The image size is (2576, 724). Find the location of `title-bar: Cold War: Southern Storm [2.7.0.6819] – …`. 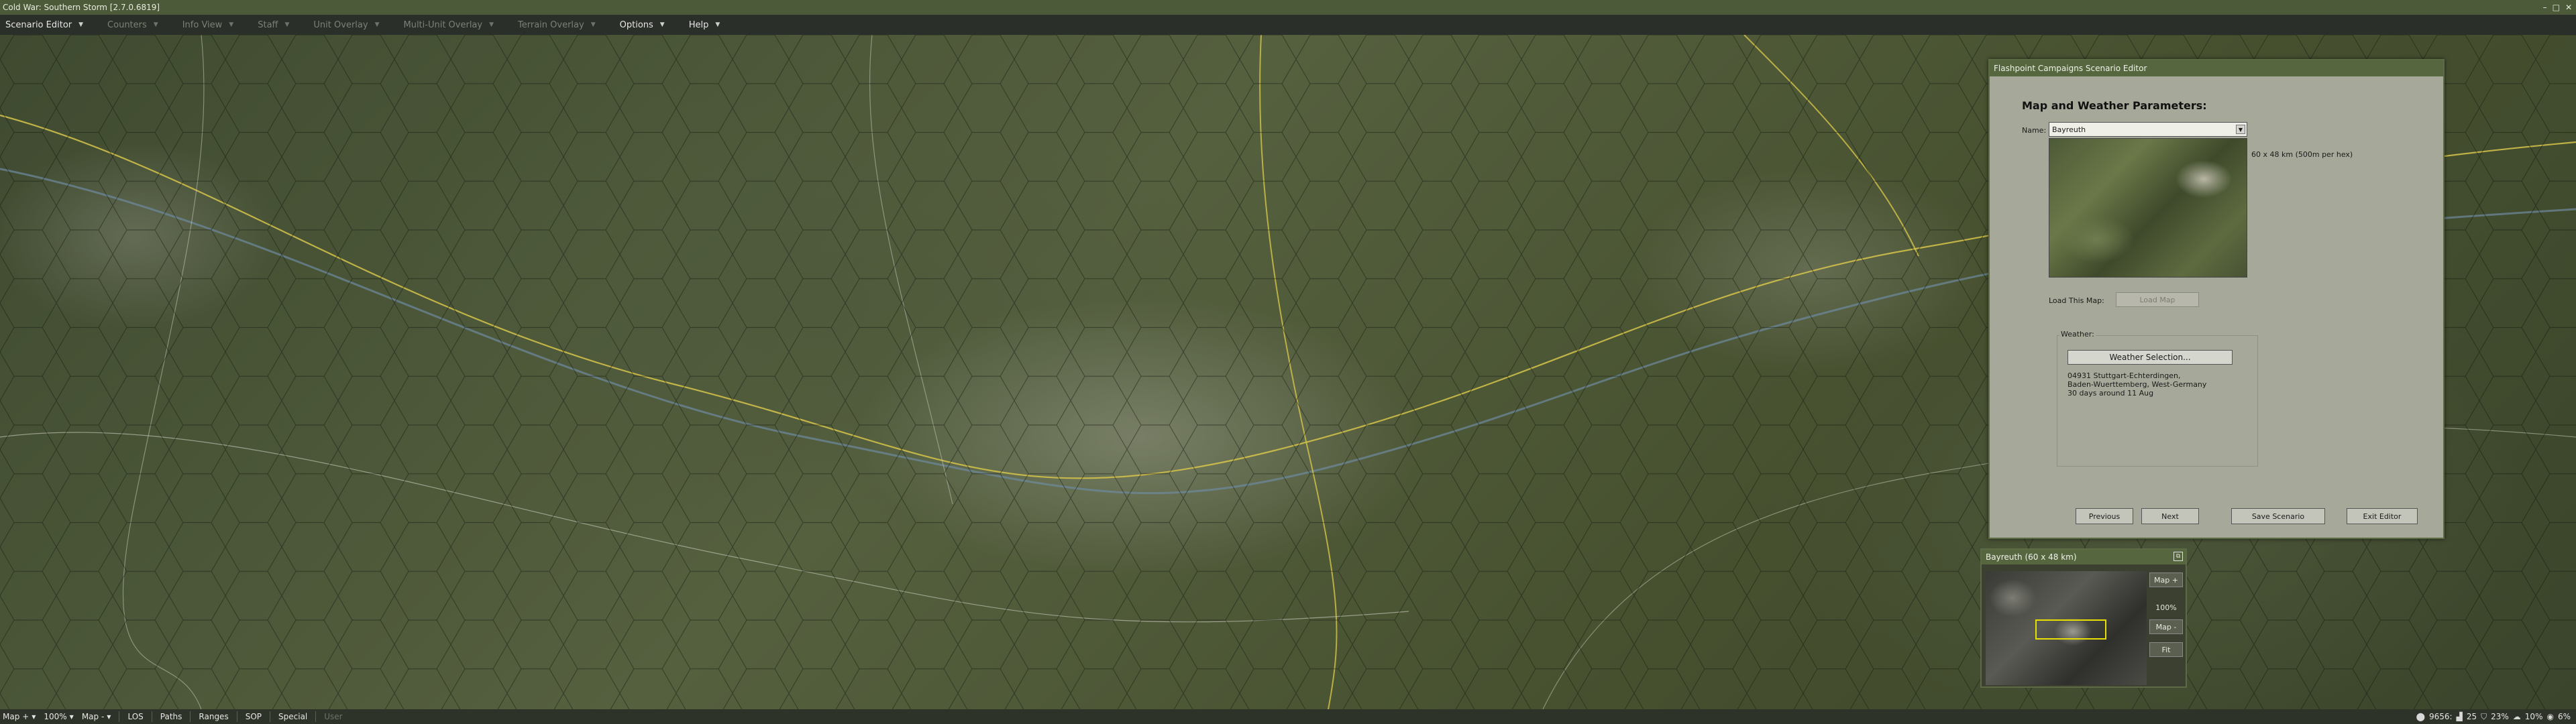

title-bar: Cold War: Southern Storm [2.7.0.6819] – … is located at coordinates (1288, 7).